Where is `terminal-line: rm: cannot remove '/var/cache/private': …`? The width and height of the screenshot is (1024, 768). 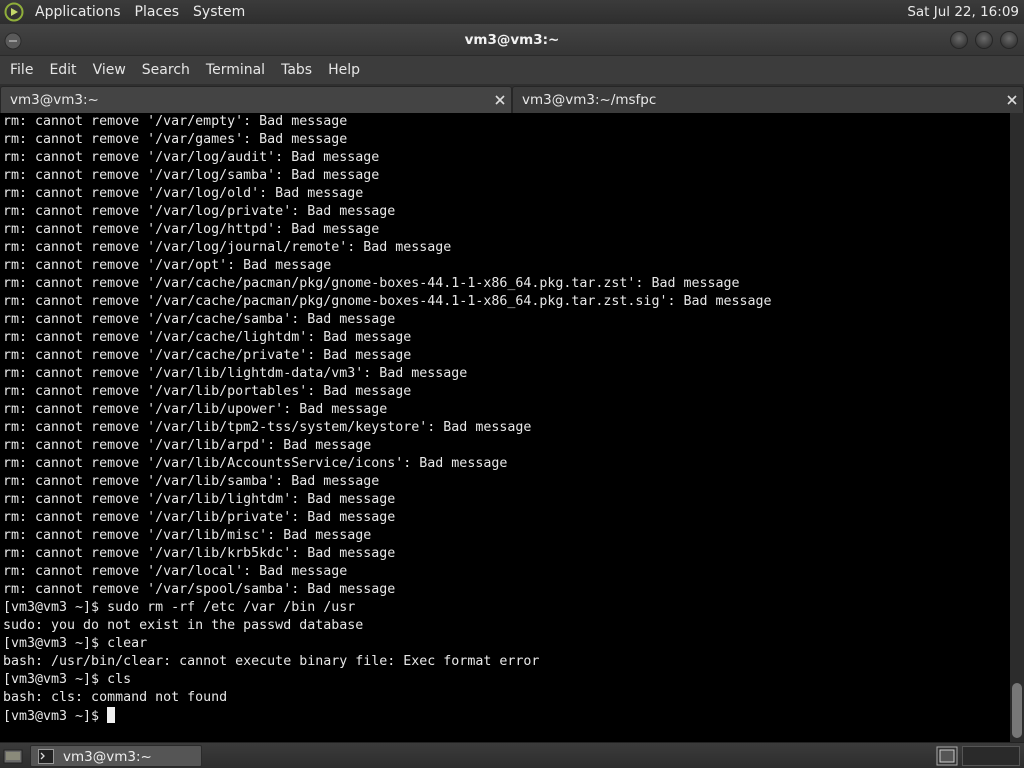 terminal-line: rm: cannot remove '/var/cache/private': … is located at coordinates (207, 355).